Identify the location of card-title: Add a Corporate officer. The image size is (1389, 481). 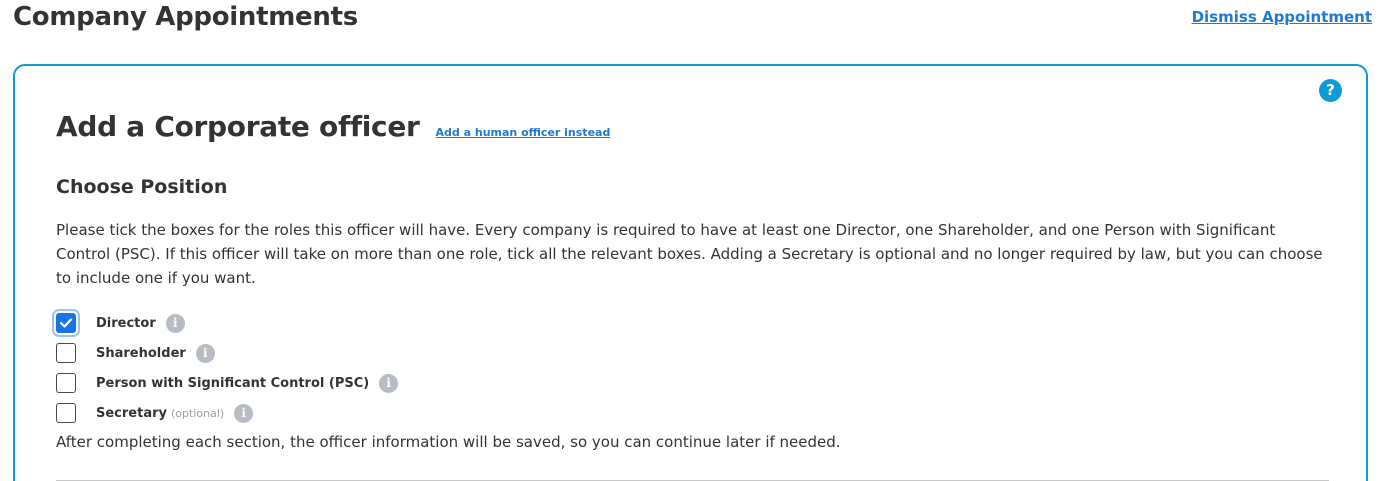
(238, 126).